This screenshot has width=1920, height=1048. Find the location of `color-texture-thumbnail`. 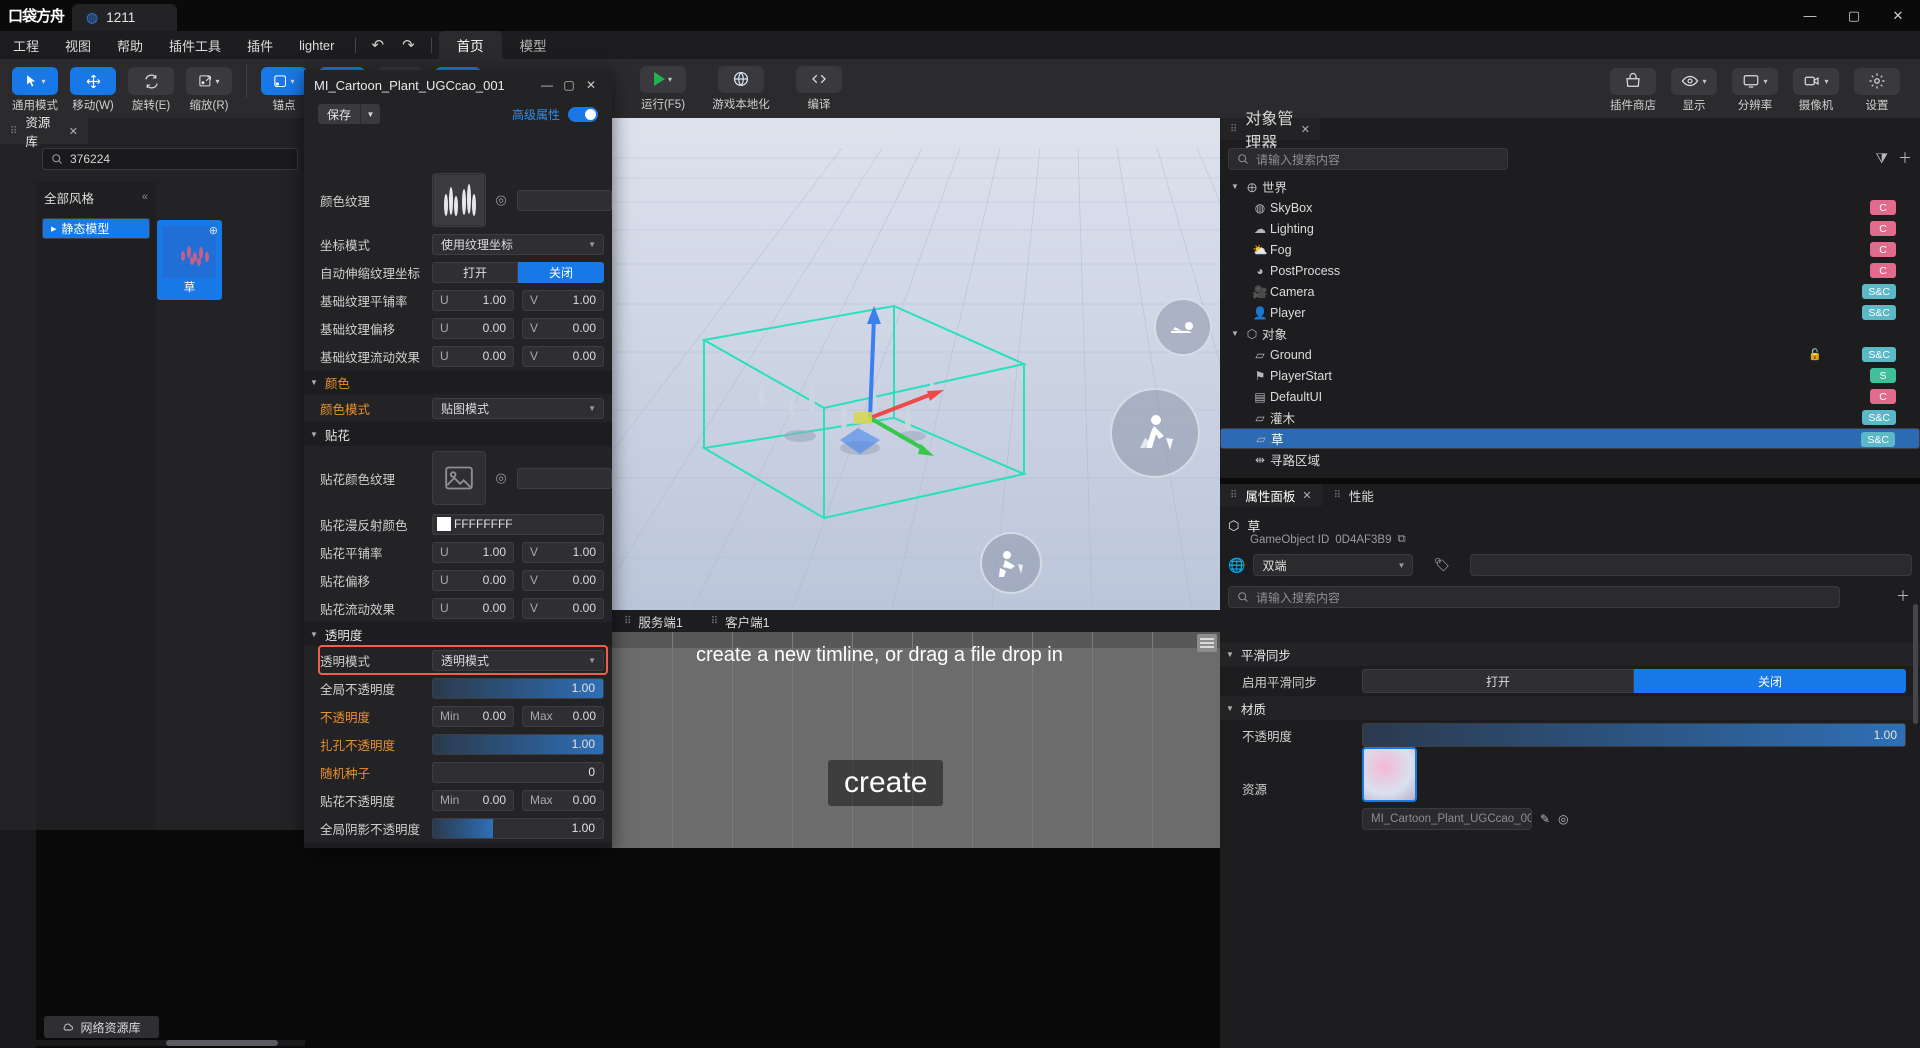

color-texture-thumbnail is located at coordinates (459, 200).